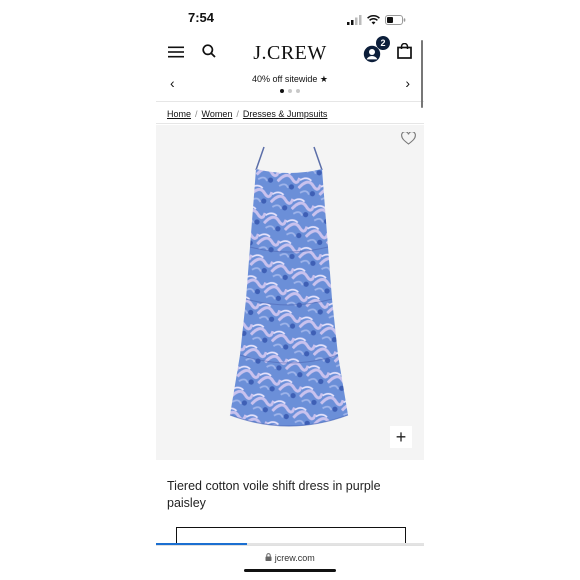  I want to click on browser-url-bar: jcrew.com, so click(290, 562).